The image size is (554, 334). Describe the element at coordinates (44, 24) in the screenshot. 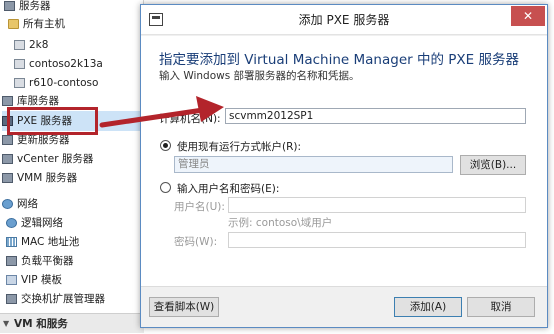

I see `nav-item-label: 所有主机` at that location.